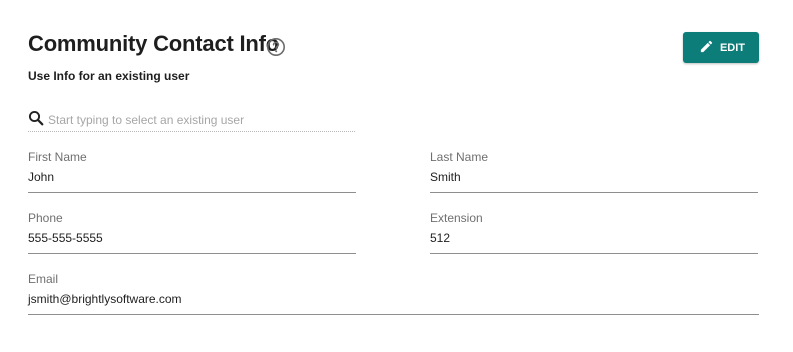 The width and height of the screenshot is (793, 352). What do you see at coordinates (105, 299) in the screenshot?
I see `email-value: jsmith@brightlysoftware.com` at bounding box center [105, 299].